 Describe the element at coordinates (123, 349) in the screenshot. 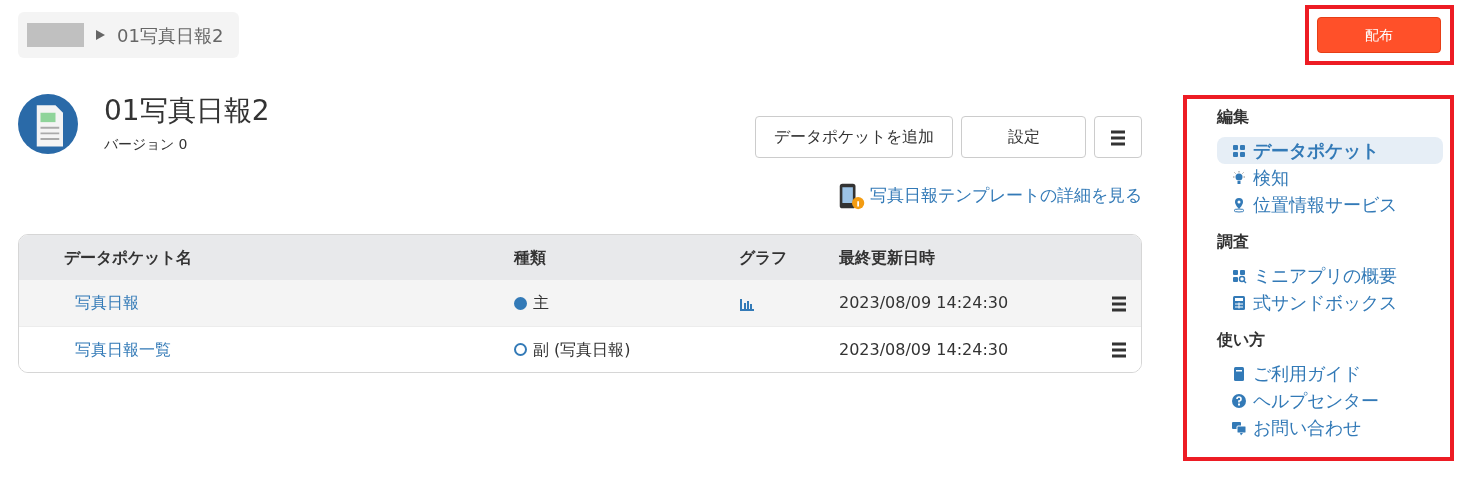

I see `data-pocket-link: 写真日報一覧` at that location.